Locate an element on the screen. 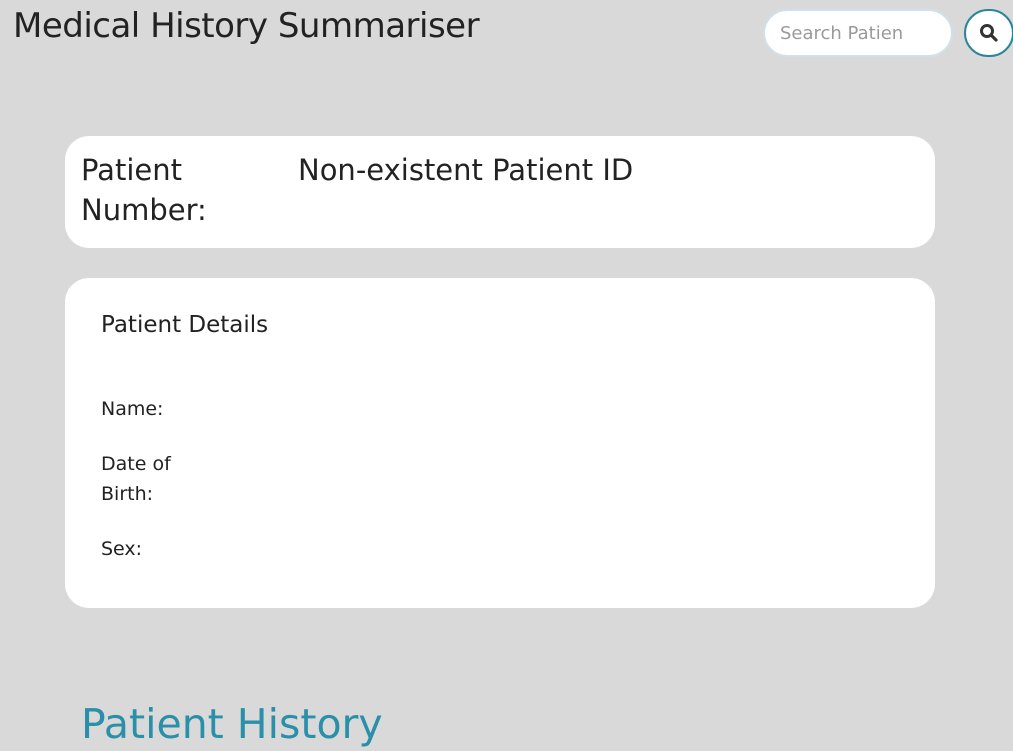 Image resolution: width=1013 pixels, height=751 pixels. patient-history-title: Patient History is located at coordinates (232, 724).